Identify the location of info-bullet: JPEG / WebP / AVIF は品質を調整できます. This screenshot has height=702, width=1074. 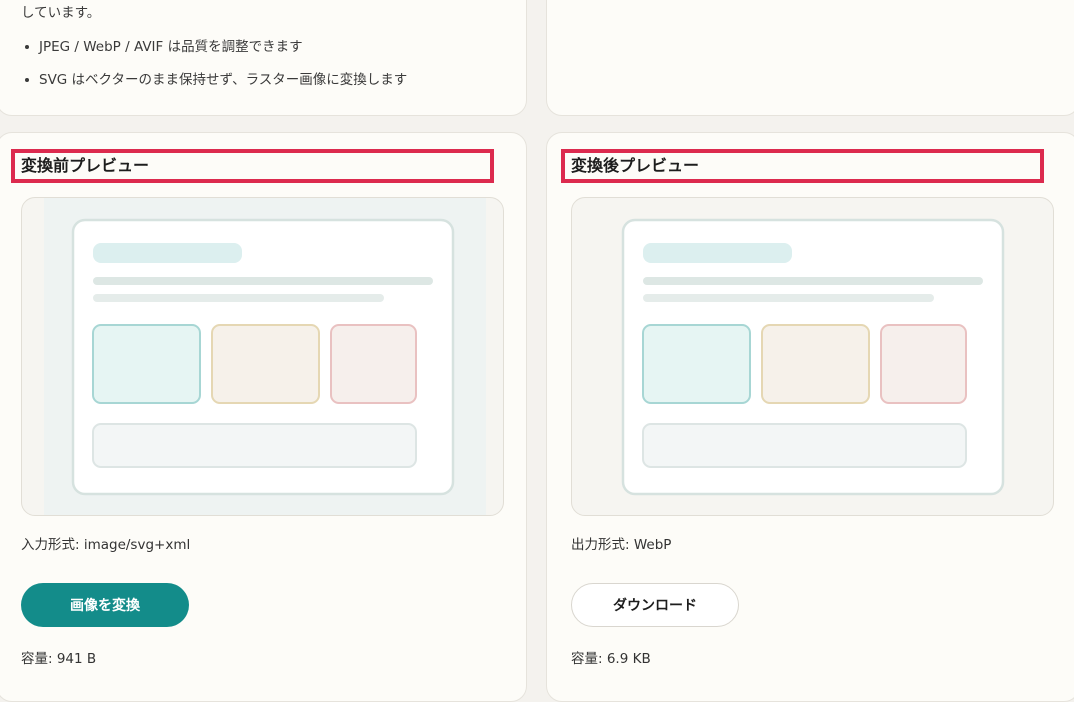
(214, 51).